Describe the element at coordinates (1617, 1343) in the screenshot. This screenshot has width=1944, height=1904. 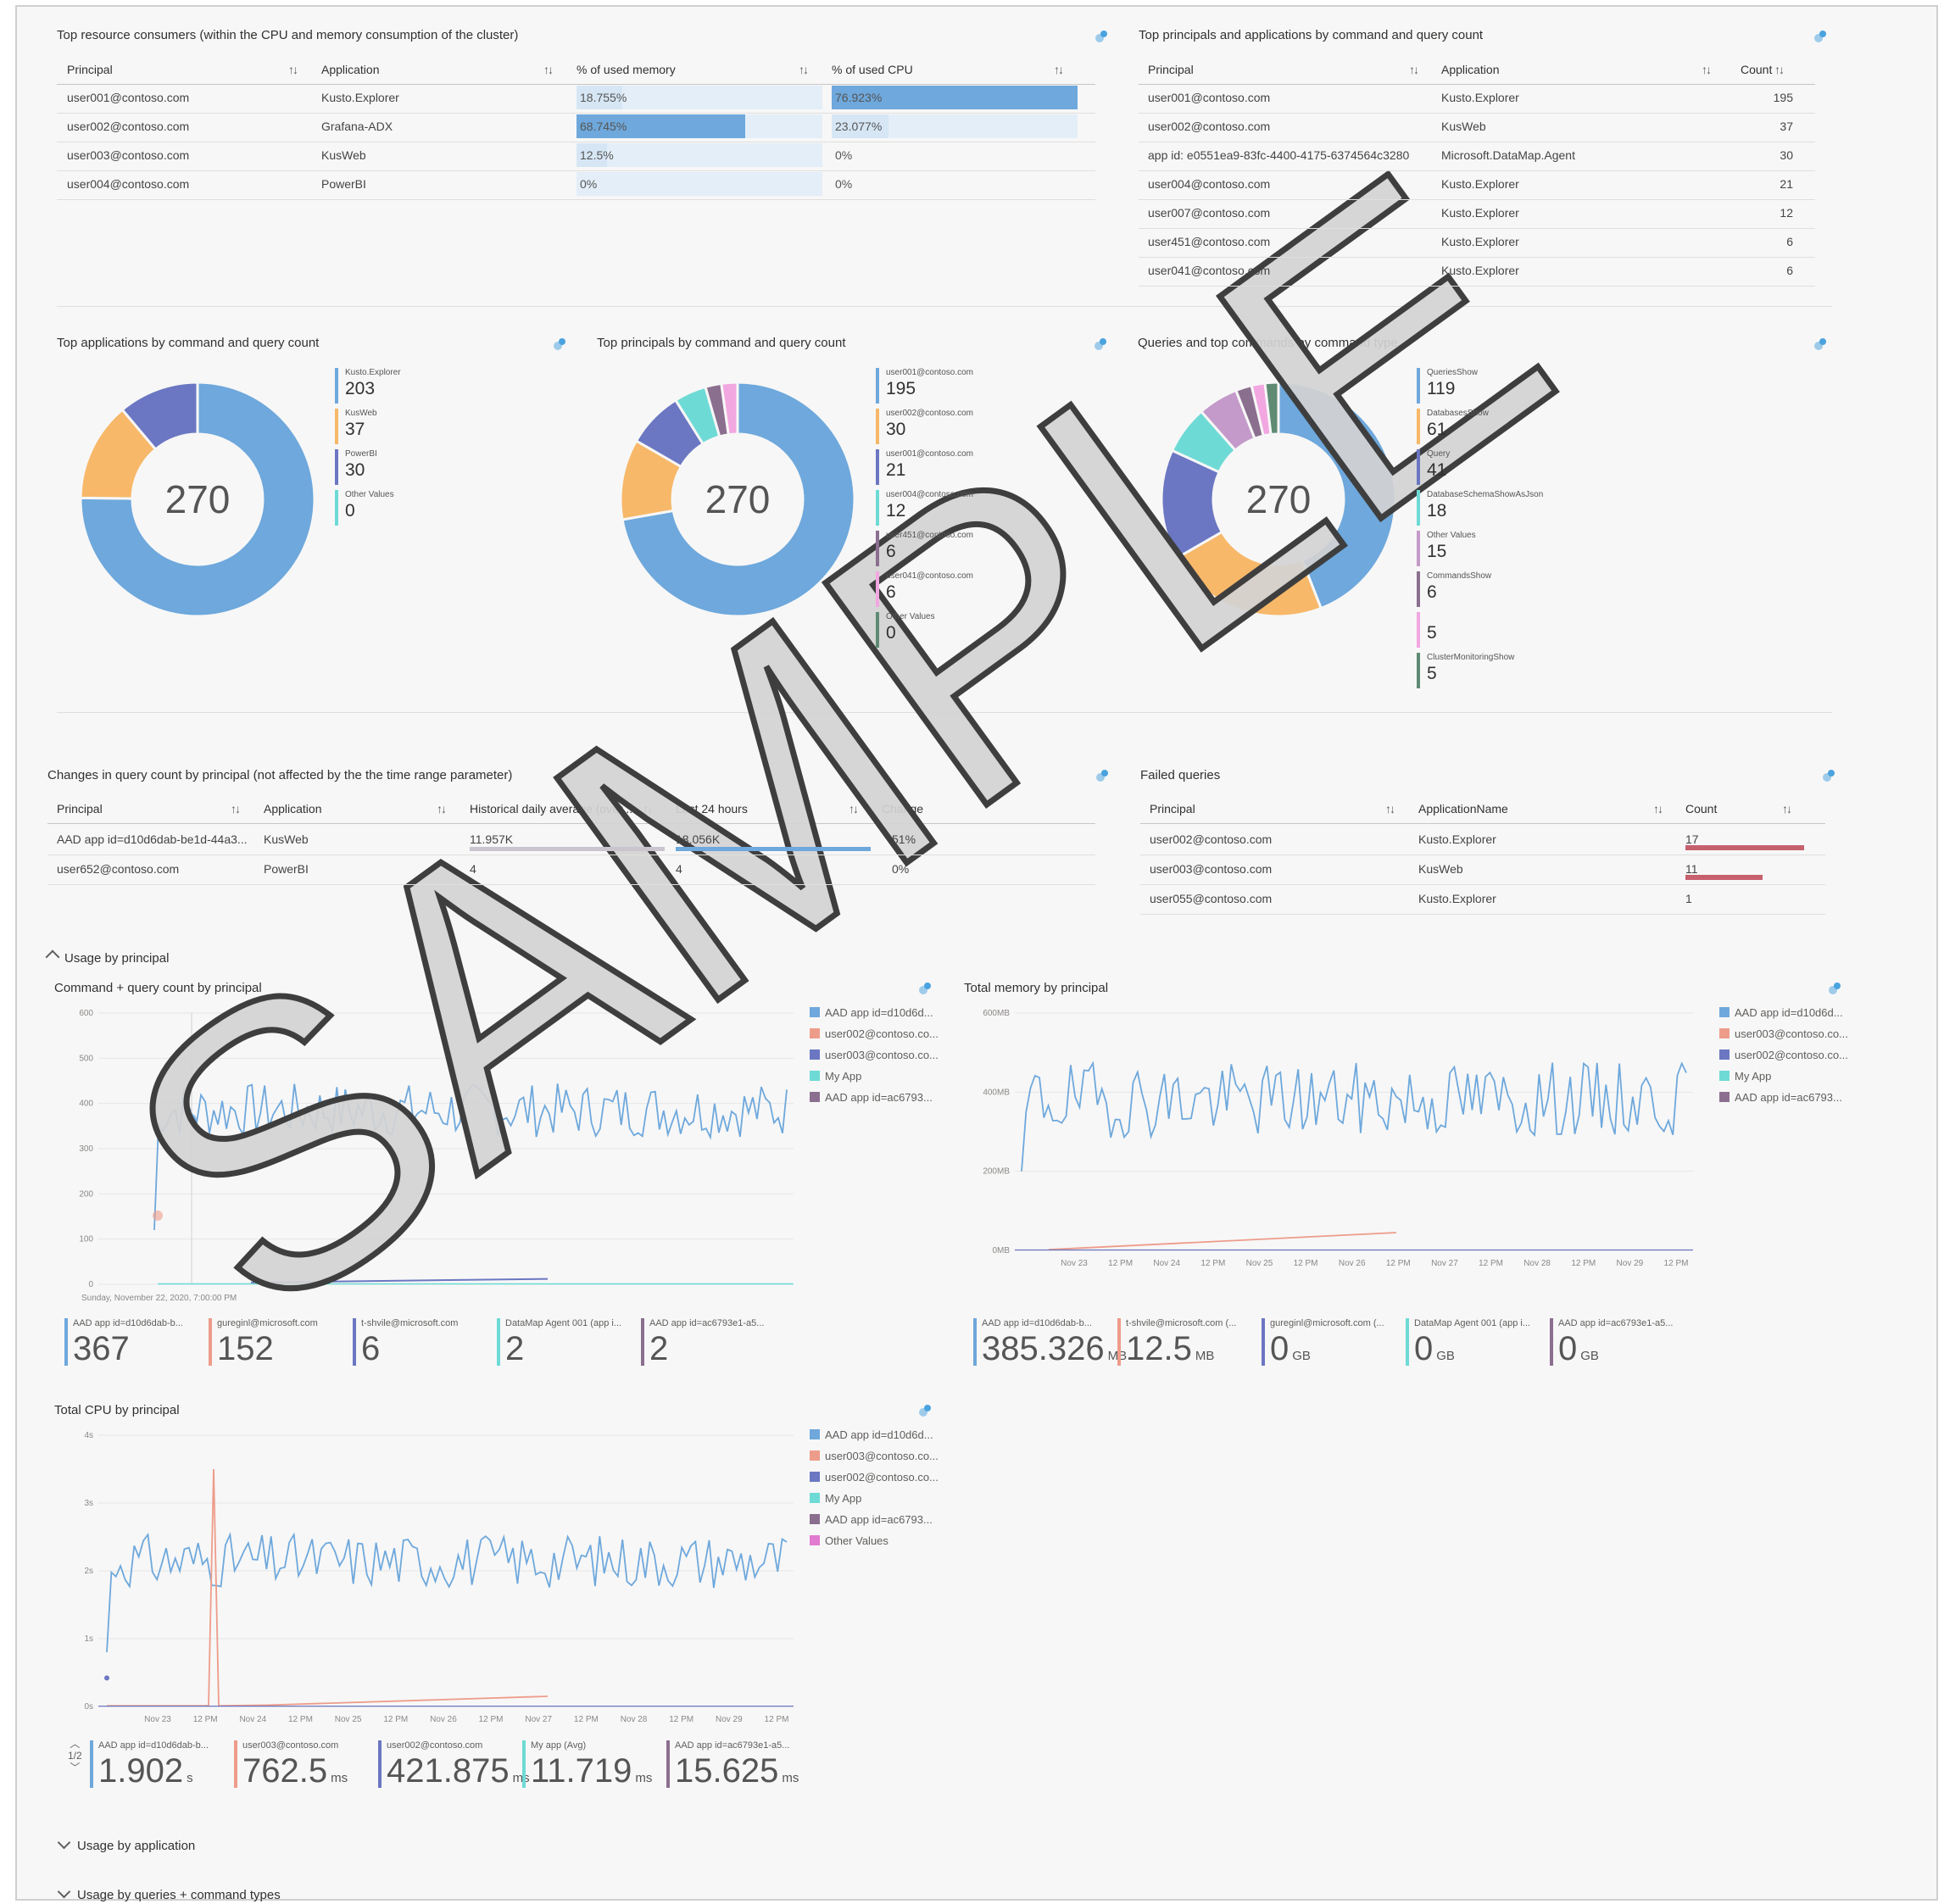
I see `stat-tile: AAD app id=ac6793e1-a5... 0 GB` at that location.